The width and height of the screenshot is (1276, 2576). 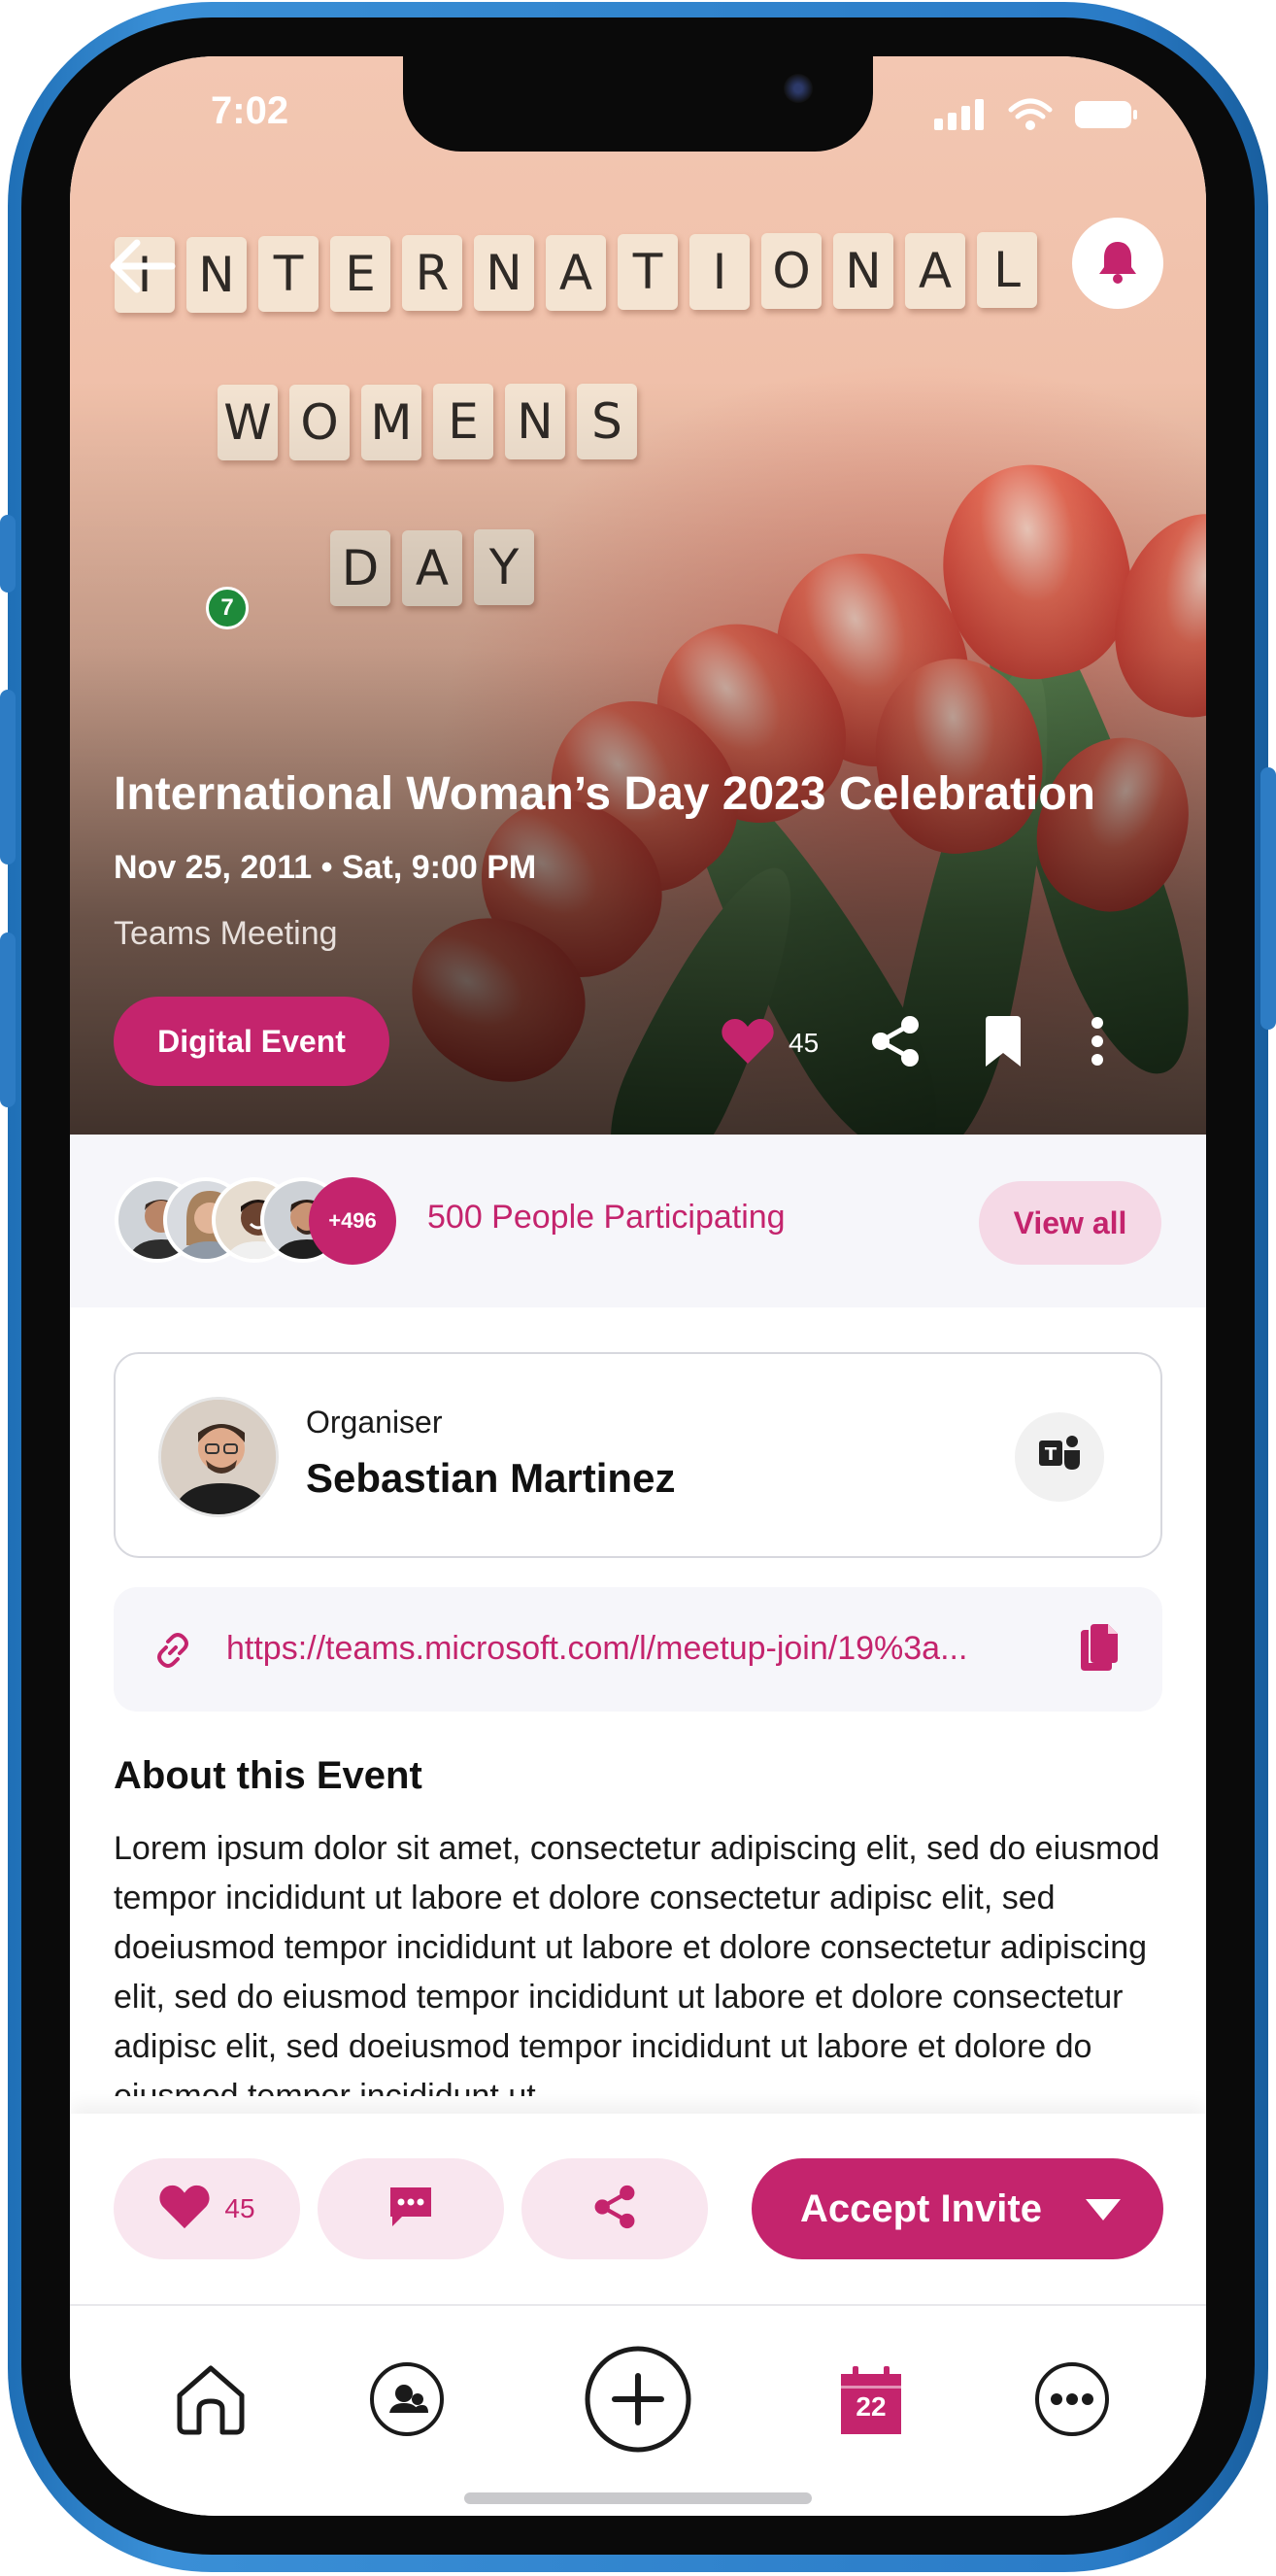 What do you see at coordinates (325, 867) in the screenshot?
I see `event-date: Nov 25, 2011 • Sat, 9:00 PM` at bounding box center [325, 867].